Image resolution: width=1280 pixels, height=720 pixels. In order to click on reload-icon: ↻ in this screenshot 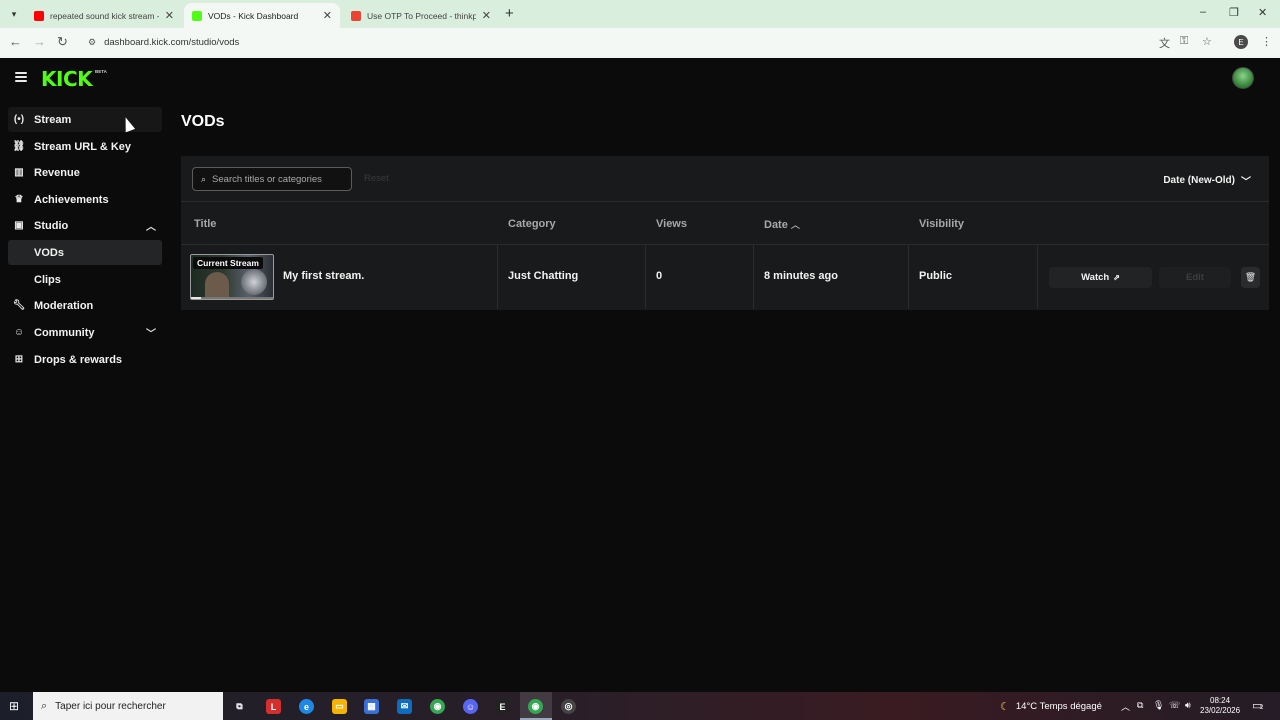, I will do `click(62, 42)`.